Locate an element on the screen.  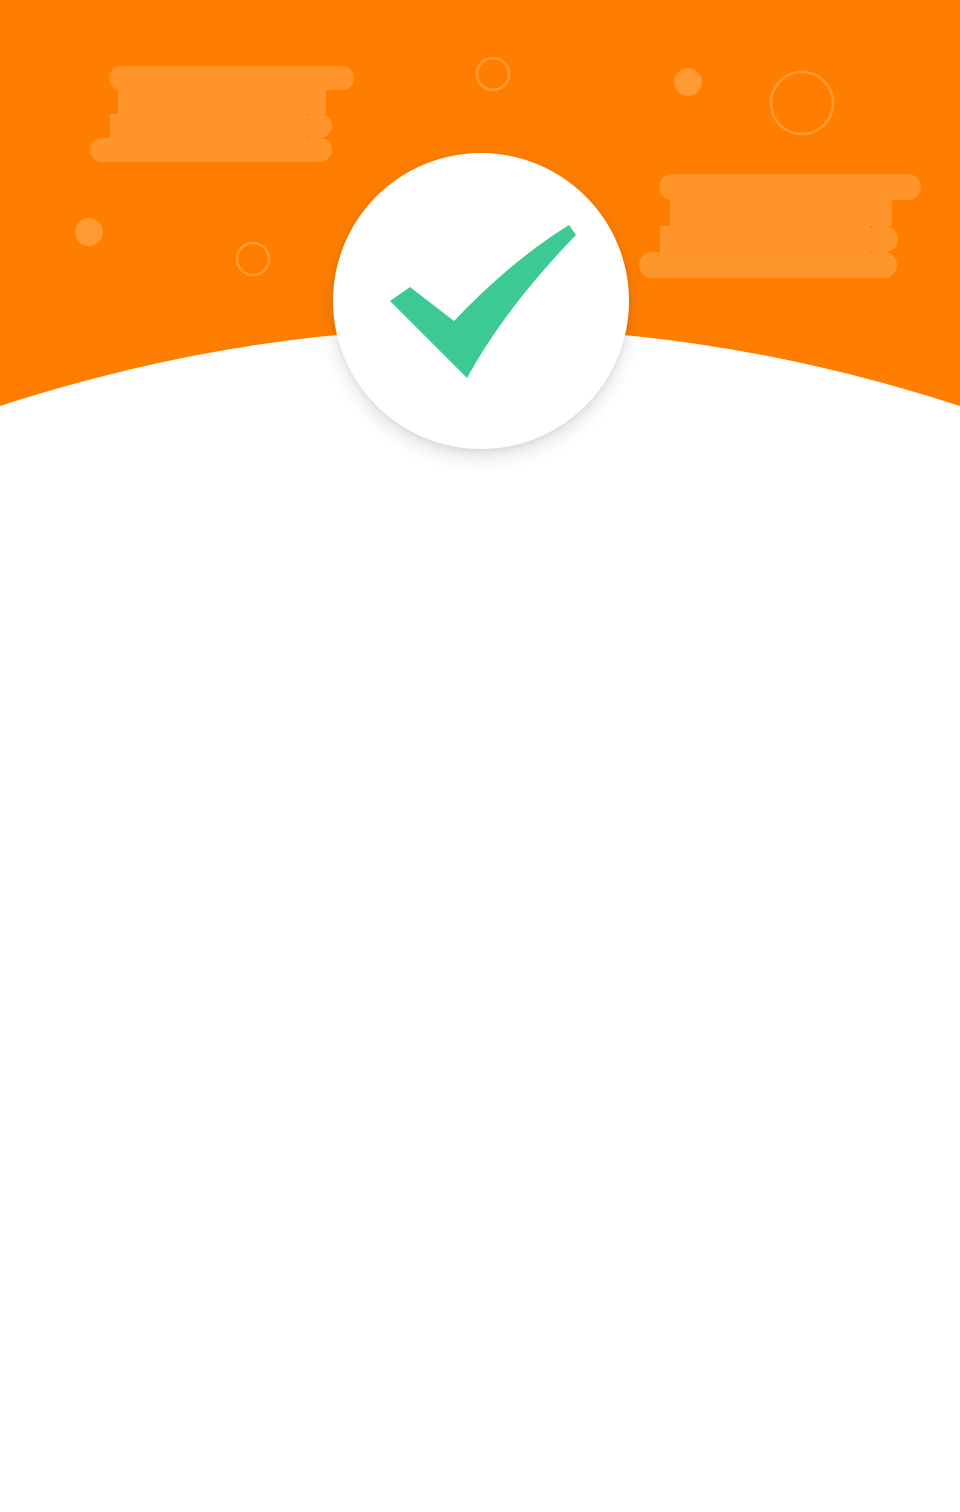
success-badge is located at coordinates (481, 301).